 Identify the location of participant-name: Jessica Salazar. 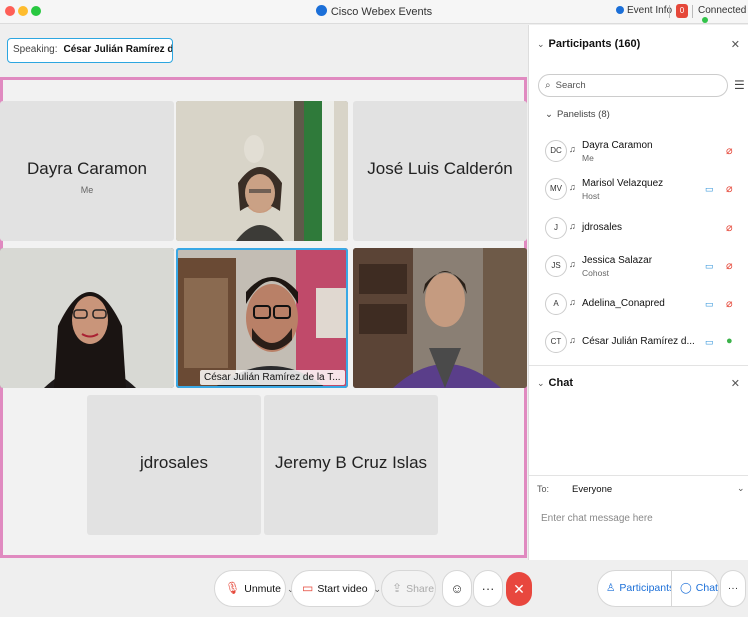
(617, 260).